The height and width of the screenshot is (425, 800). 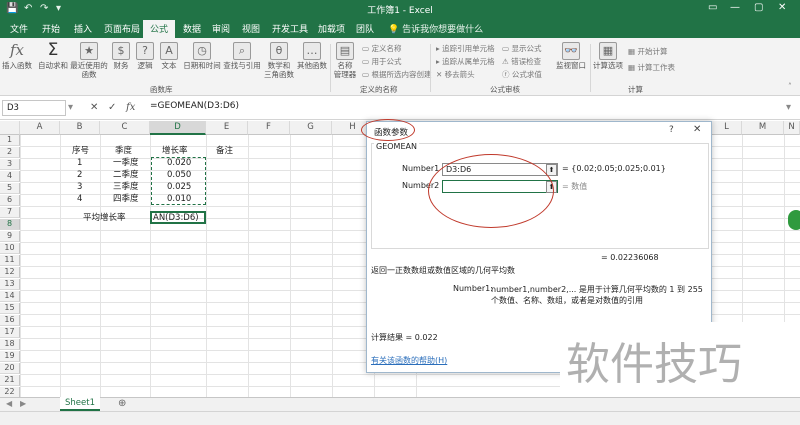 I want to click on tab-home: 开始, so click(x=51, y=28).